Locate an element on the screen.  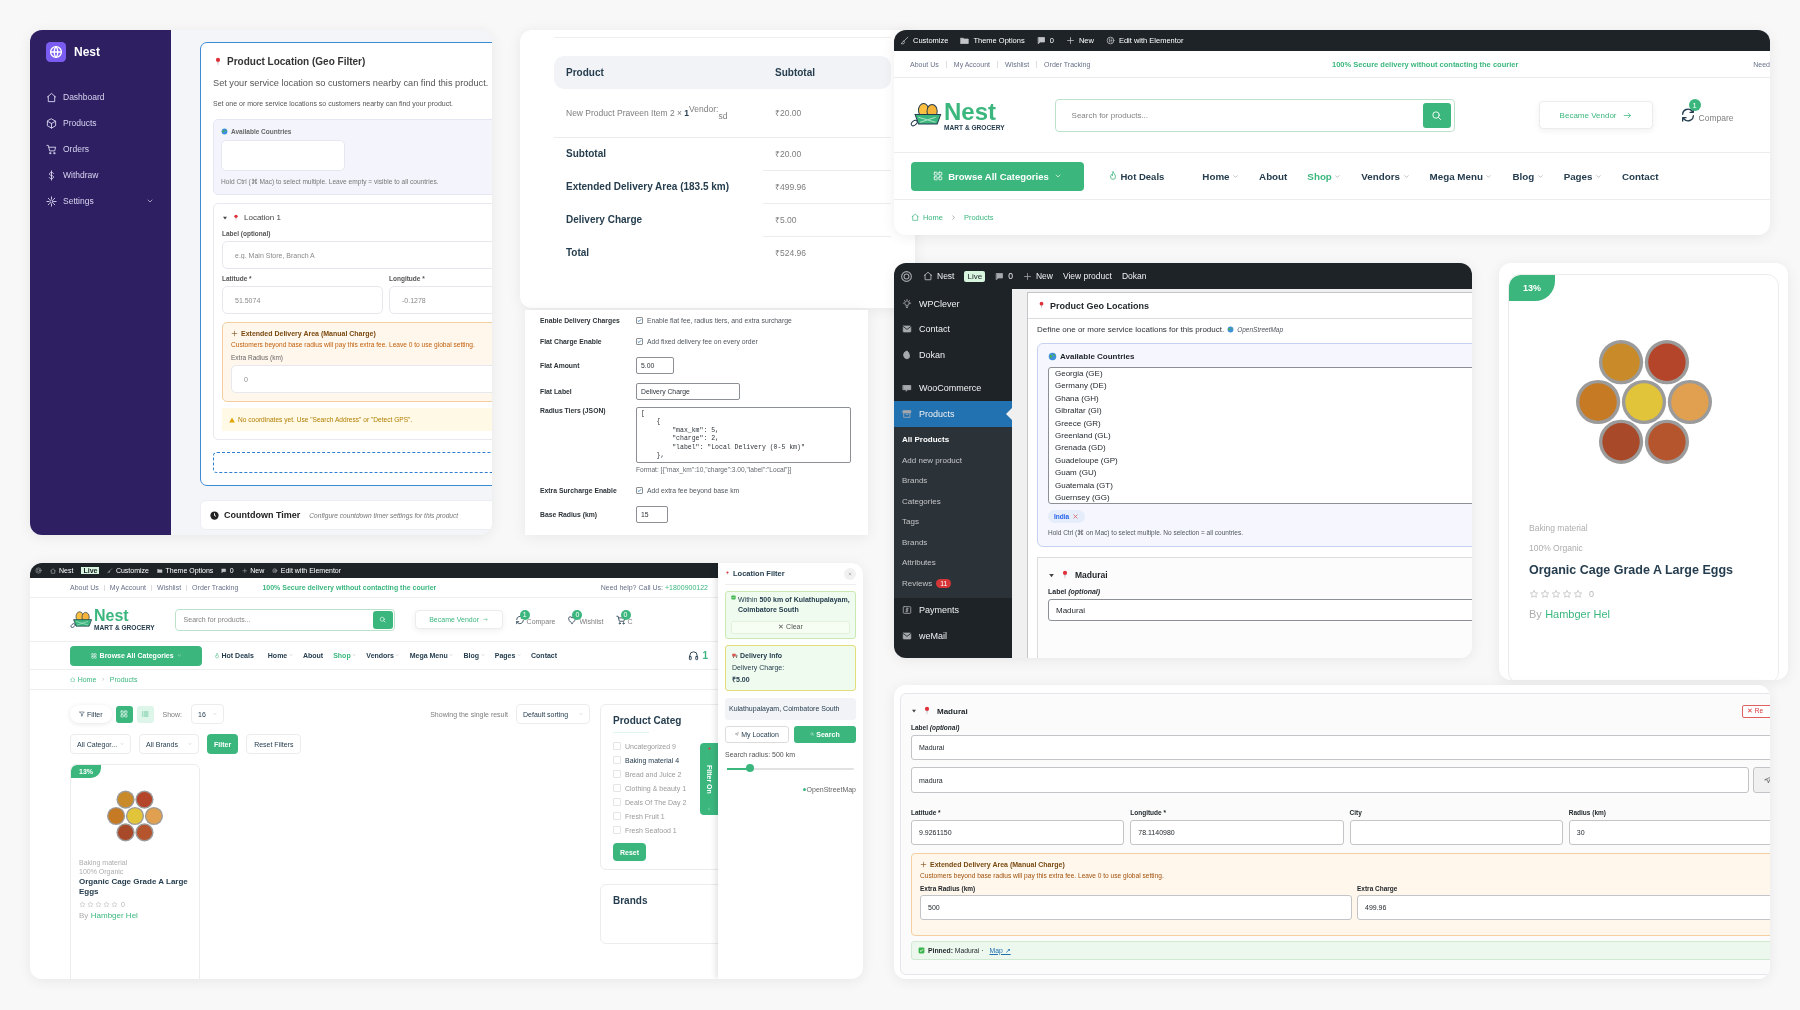
price-cell: ₹20.00 is located at coordinates (827, 153).